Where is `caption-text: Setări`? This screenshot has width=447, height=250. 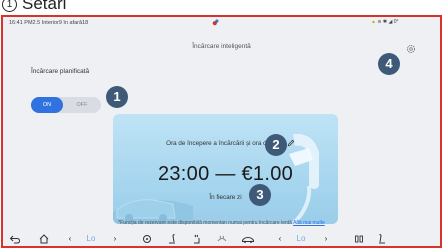
caption-text: Setări is located at coordinates (44, 6).